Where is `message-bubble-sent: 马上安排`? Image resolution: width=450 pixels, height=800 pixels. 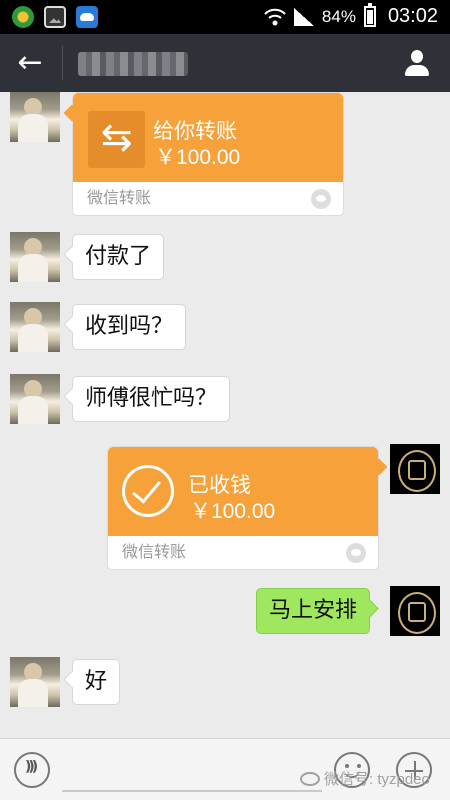
message-bubble-sent: 马上安排 is located at coordinates (313, 611).